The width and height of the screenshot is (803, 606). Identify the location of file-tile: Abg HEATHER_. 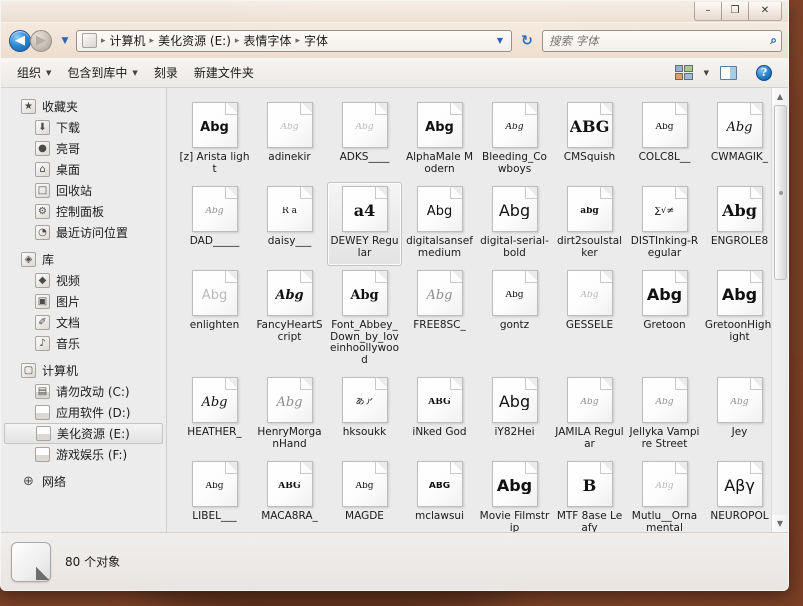
(214, 409).